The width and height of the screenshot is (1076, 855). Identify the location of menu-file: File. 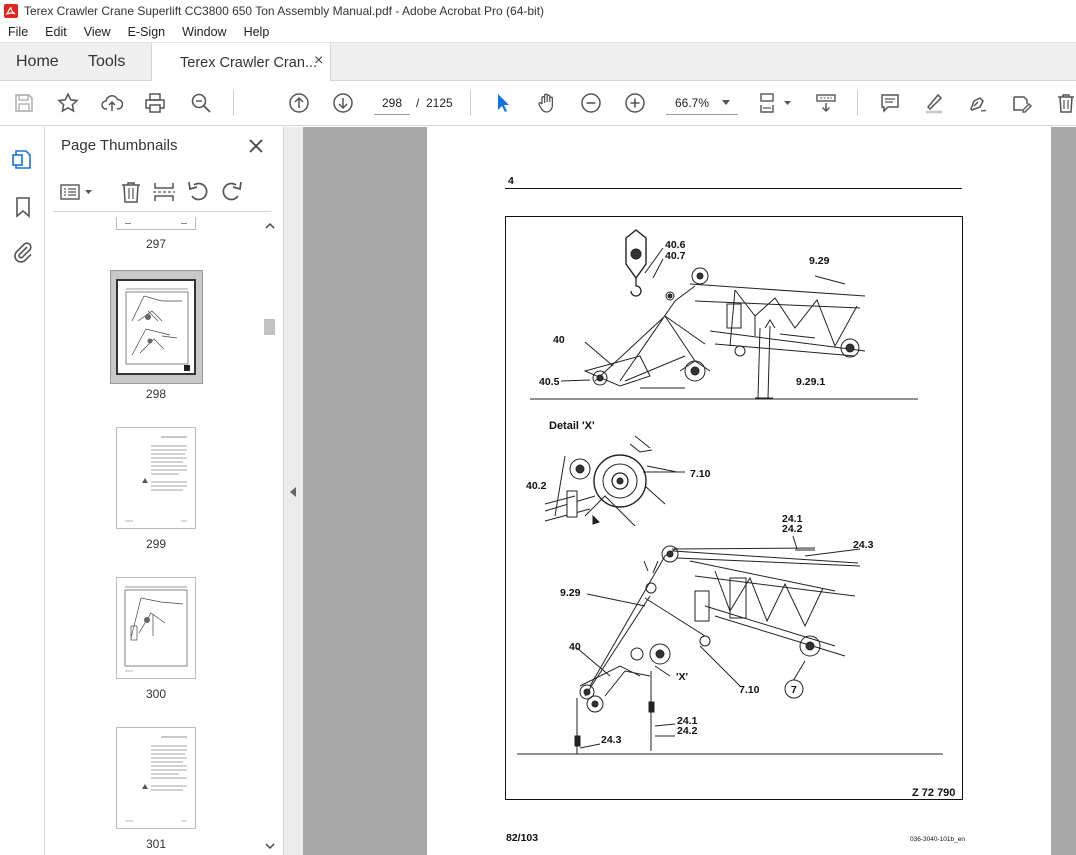
(18, 32).